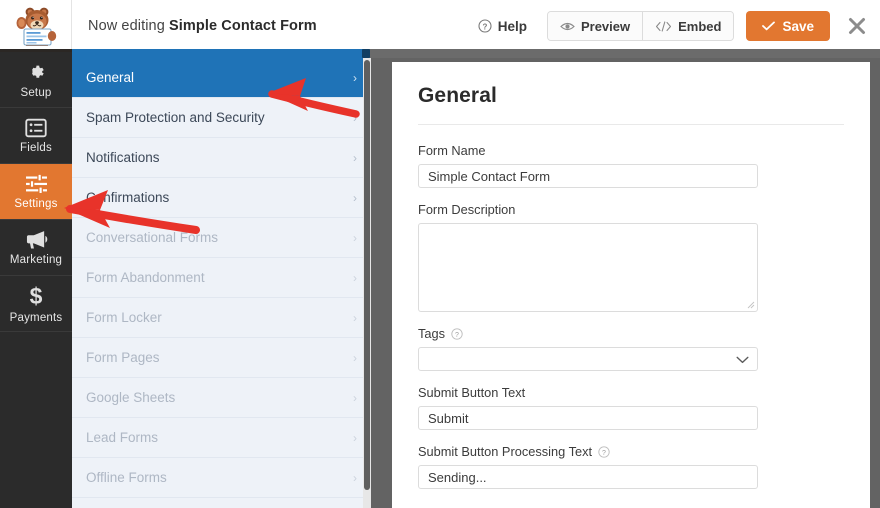 The image size is (880, 508). What do you see at coordinates (631, 209) in the screenshot?
I see `form-description-label: Form Description` at bounding box center [631, 209].